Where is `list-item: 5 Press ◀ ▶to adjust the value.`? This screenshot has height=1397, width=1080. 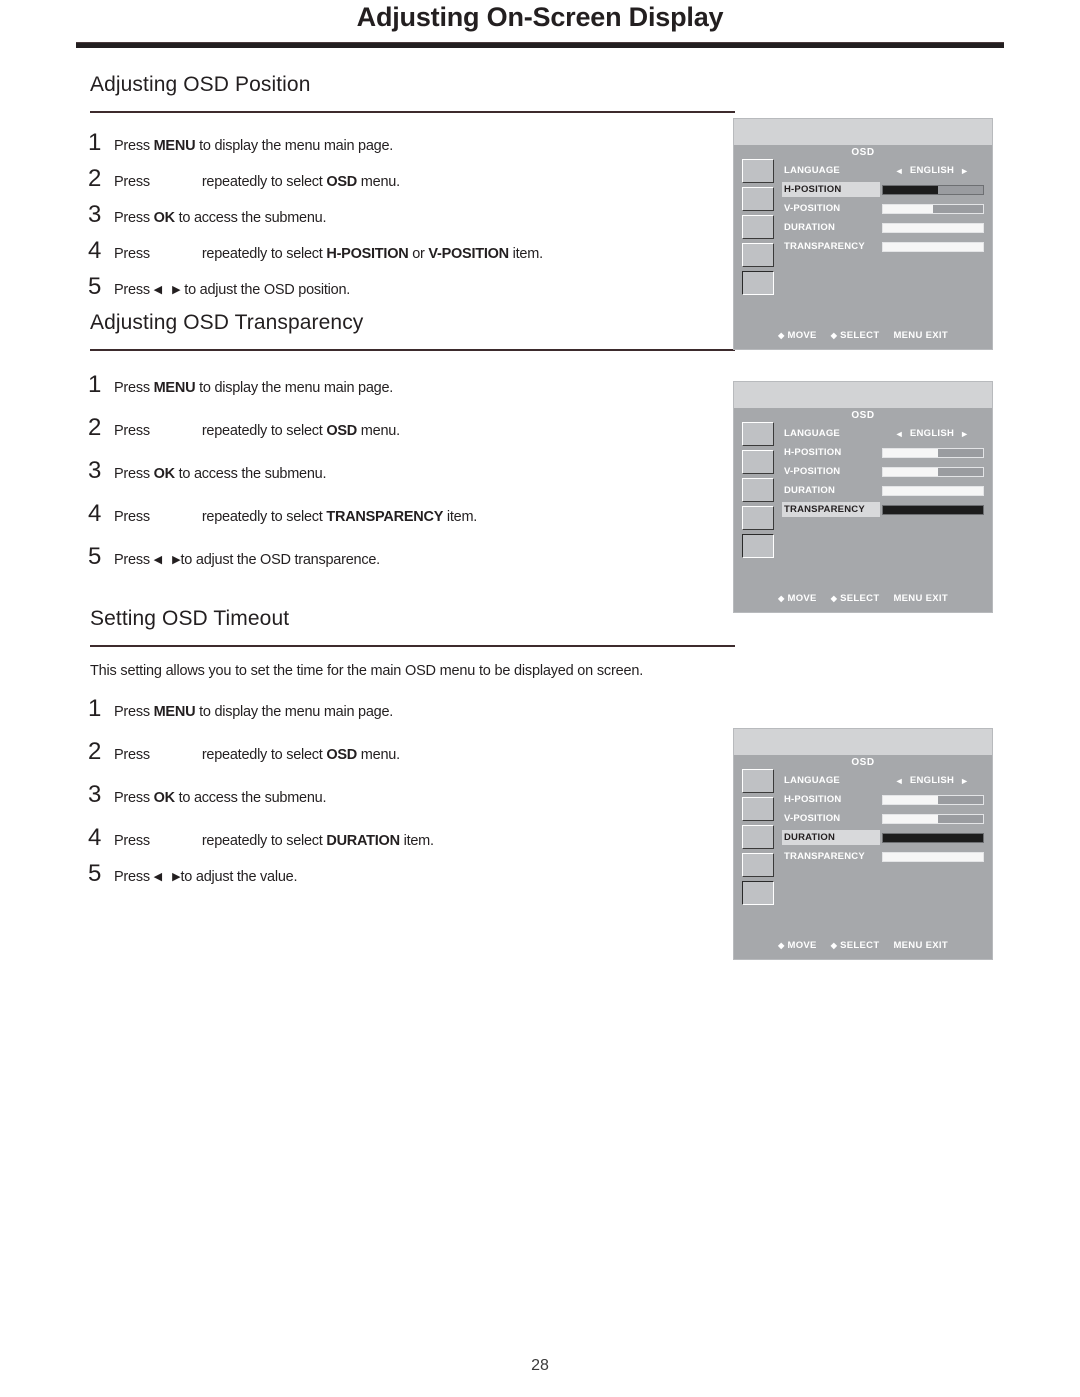
list-item: 5 Press ◀ ▶to adjust the value. is located at coordinates (413, 874).